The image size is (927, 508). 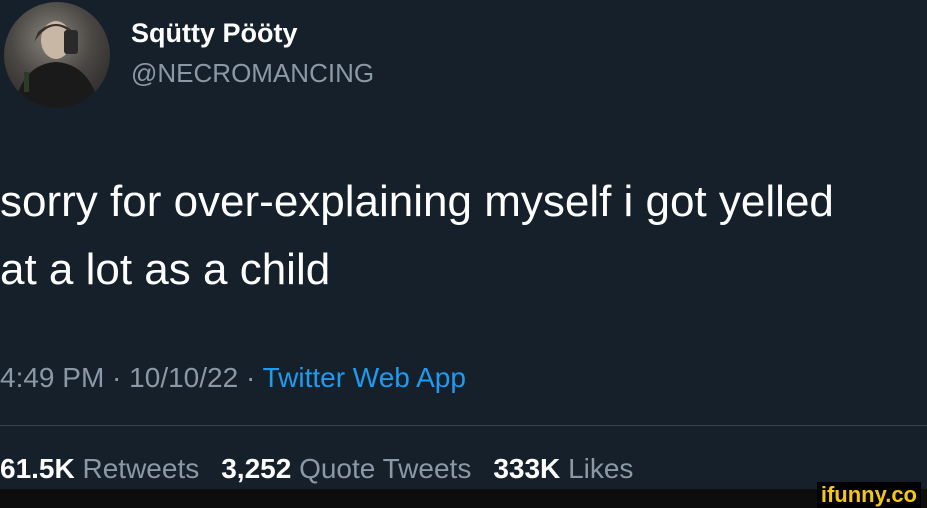 I want to click on likes-stat: 333K Likes, so click(x=563, y=468).